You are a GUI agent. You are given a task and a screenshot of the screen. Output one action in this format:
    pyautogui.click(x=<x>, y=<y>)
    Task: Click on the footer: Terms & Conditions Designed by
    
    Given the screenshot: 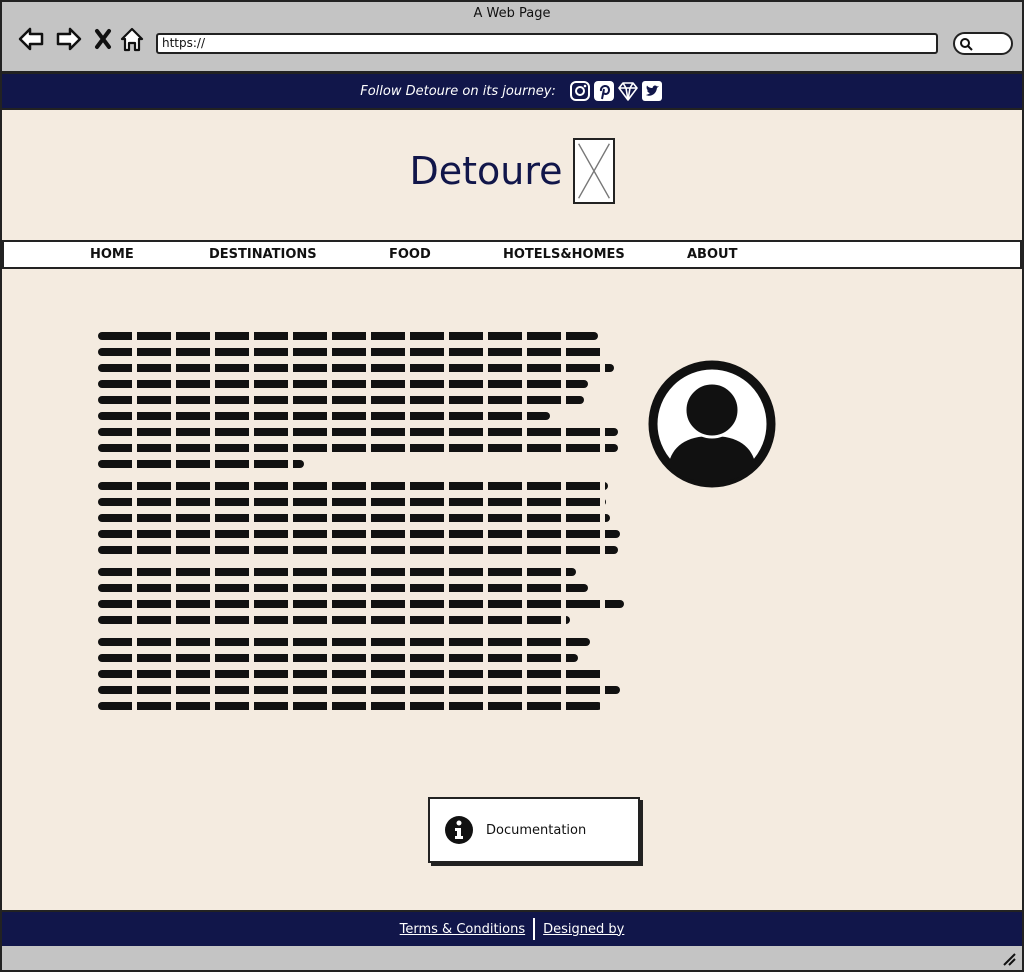 What is the action you would take?
    pyautogui.click(x=512, y=928)
    